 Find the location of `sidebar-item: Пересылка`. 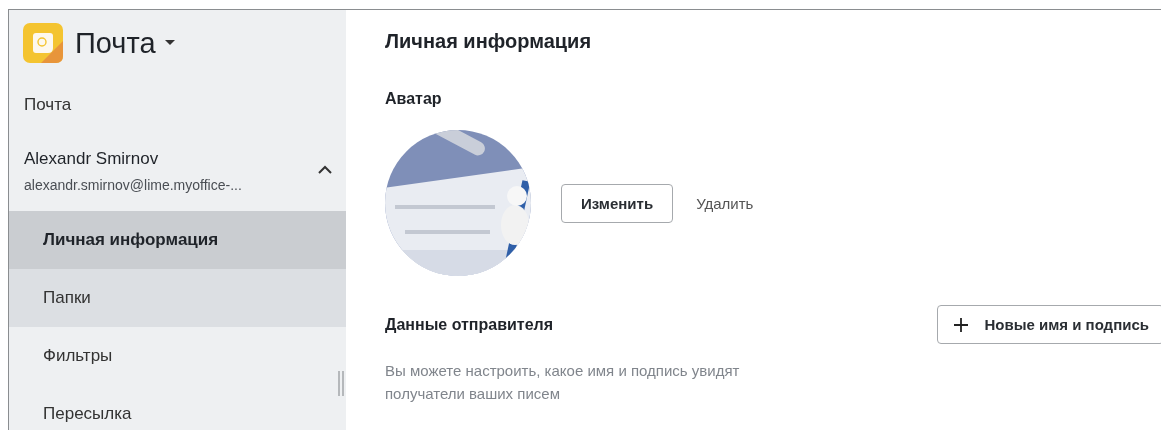

sidebar-item: Пересылка is located at coordinates (177, 407).